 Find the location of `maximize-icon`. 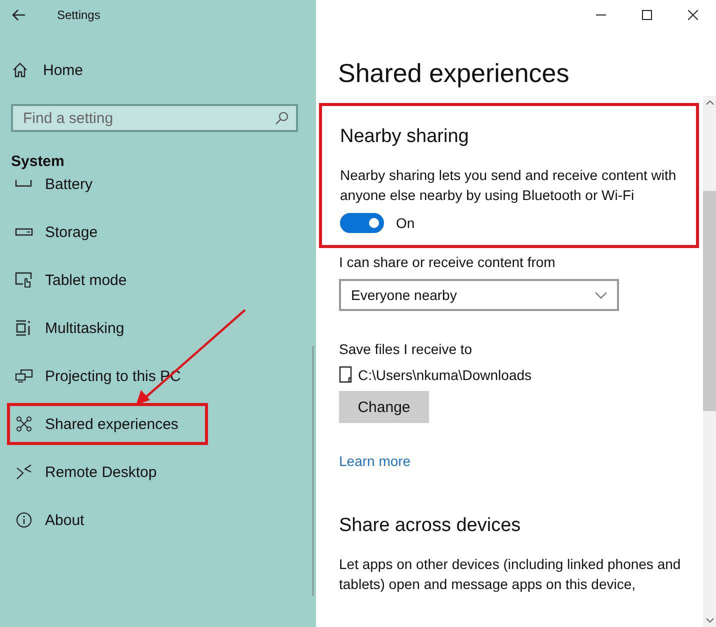

maximize-icon is located at coordinates (647, 15).